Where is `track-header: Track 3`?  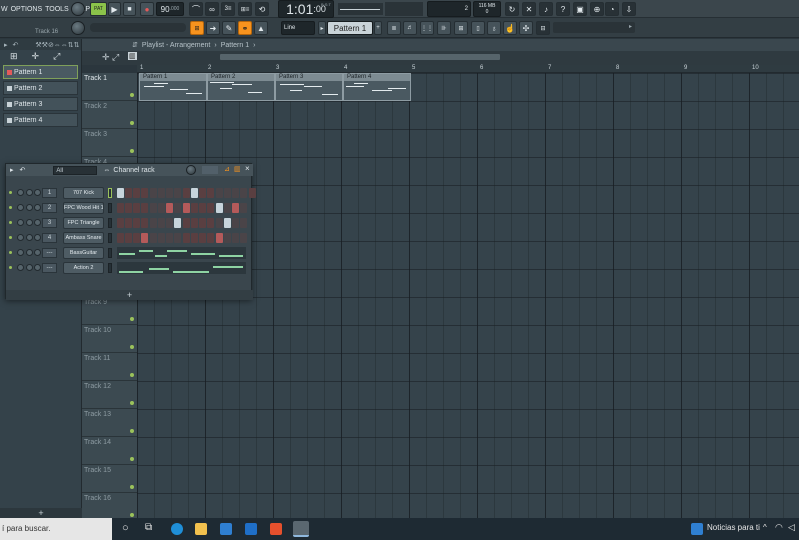
track-header: Track 3 is located at coordinates (109, 143).